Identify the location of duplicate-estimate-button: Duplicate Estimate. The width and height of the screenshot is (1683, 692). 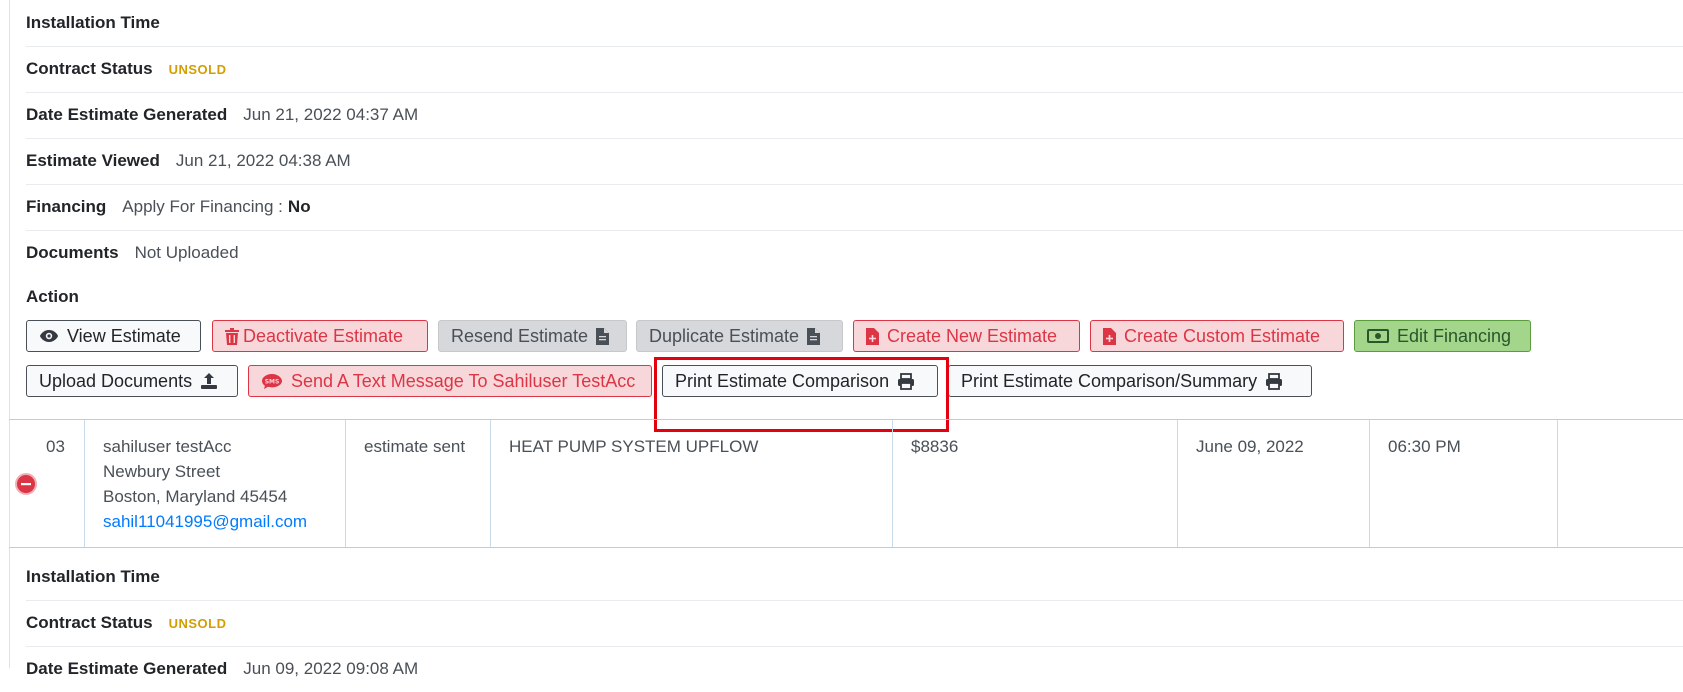
(739, 336).